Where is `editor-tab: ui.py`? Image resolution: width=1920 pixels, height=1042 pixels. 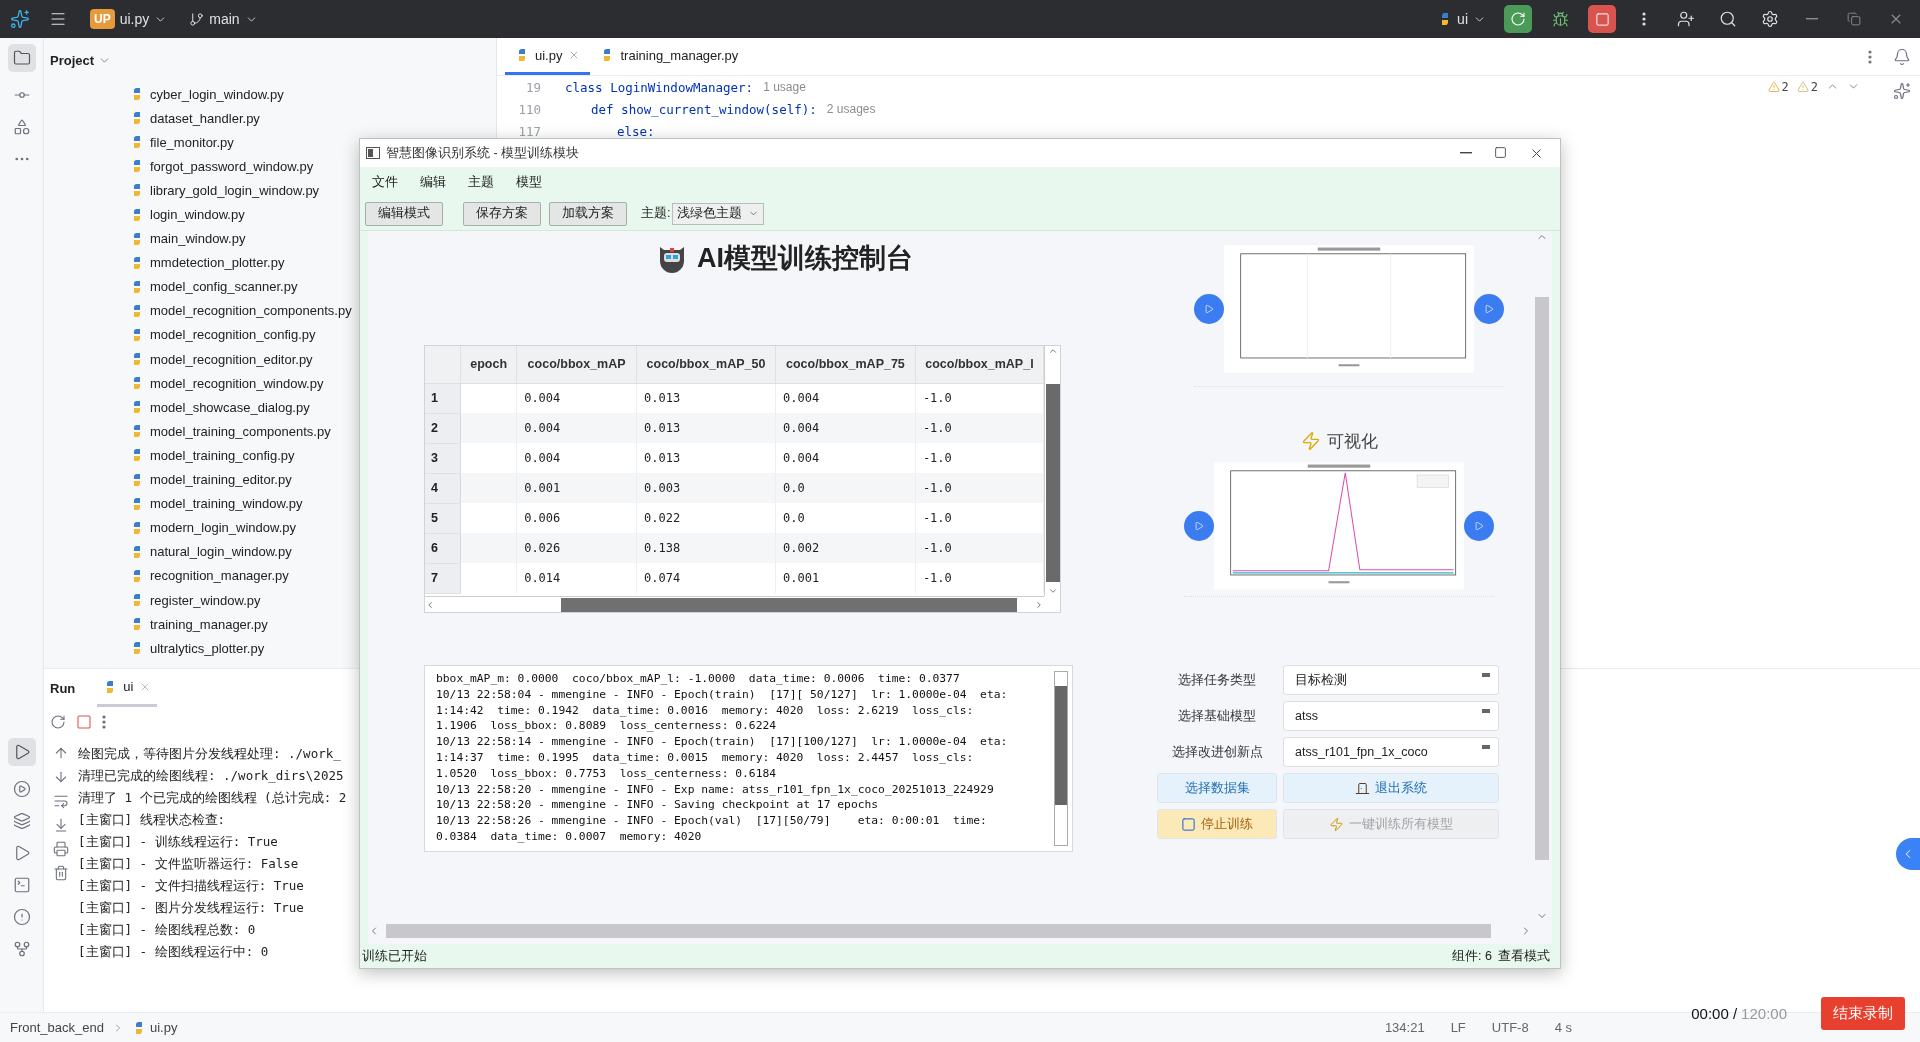 editor-tab: ui.py is located at coordinates (548, 56).